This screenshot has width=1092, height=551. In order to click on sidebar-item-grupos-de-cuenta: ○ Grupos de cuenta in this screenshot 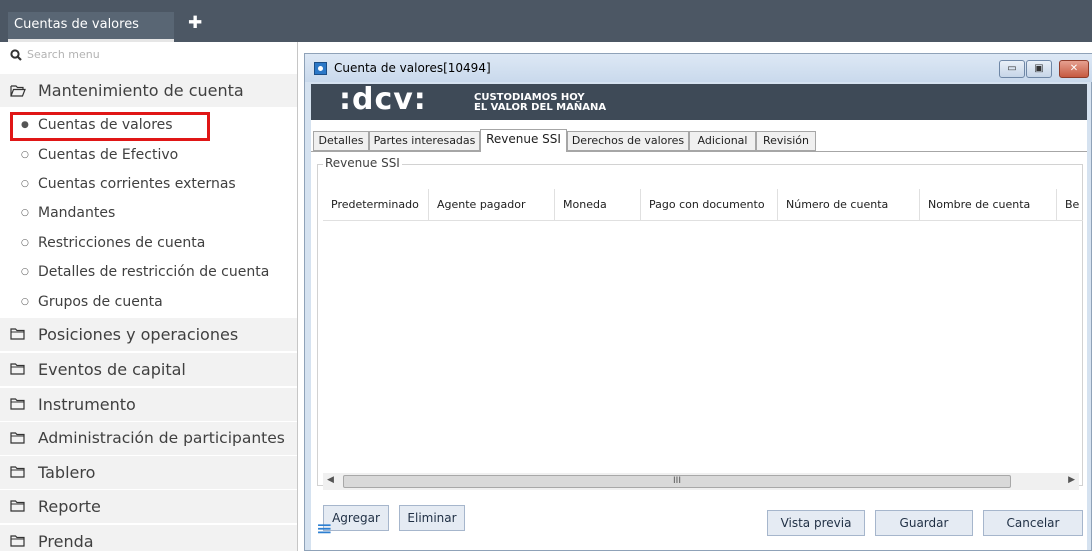, I will do `click(148, 302)`.